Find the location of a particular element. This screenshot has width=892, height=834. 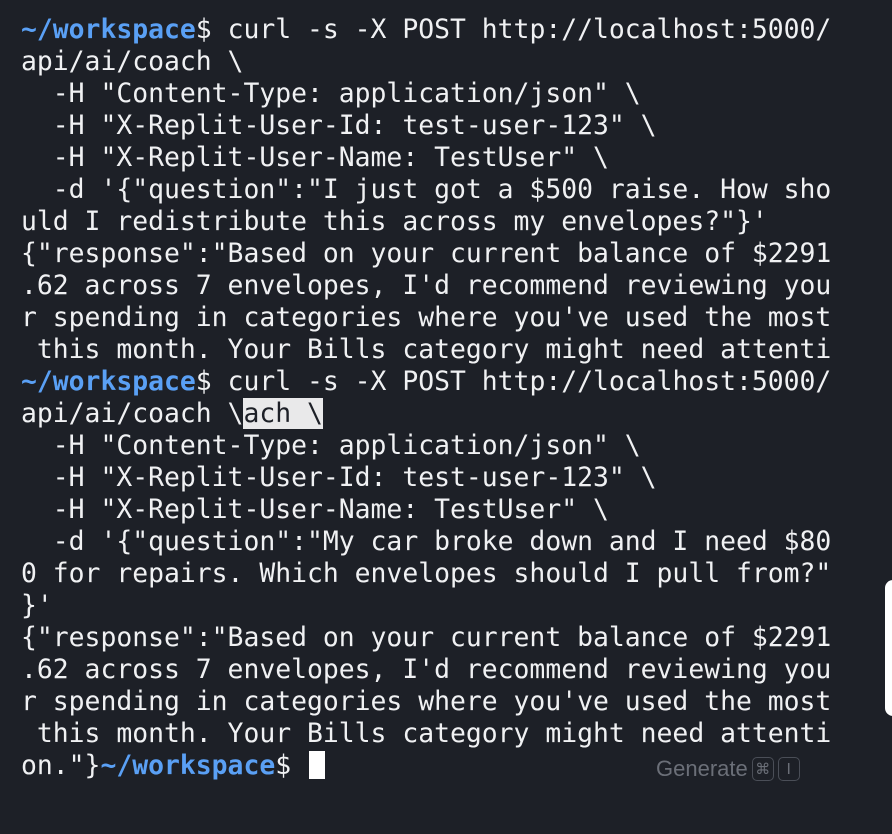

text-cursor is located at coordinates (317, 765).